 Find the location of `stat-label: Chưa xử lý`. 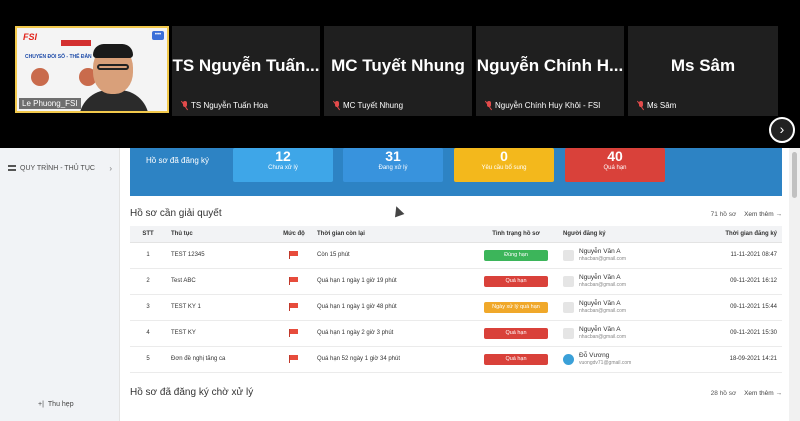

stat-label: Chưa xử lý is located at coordinates (283, 168).